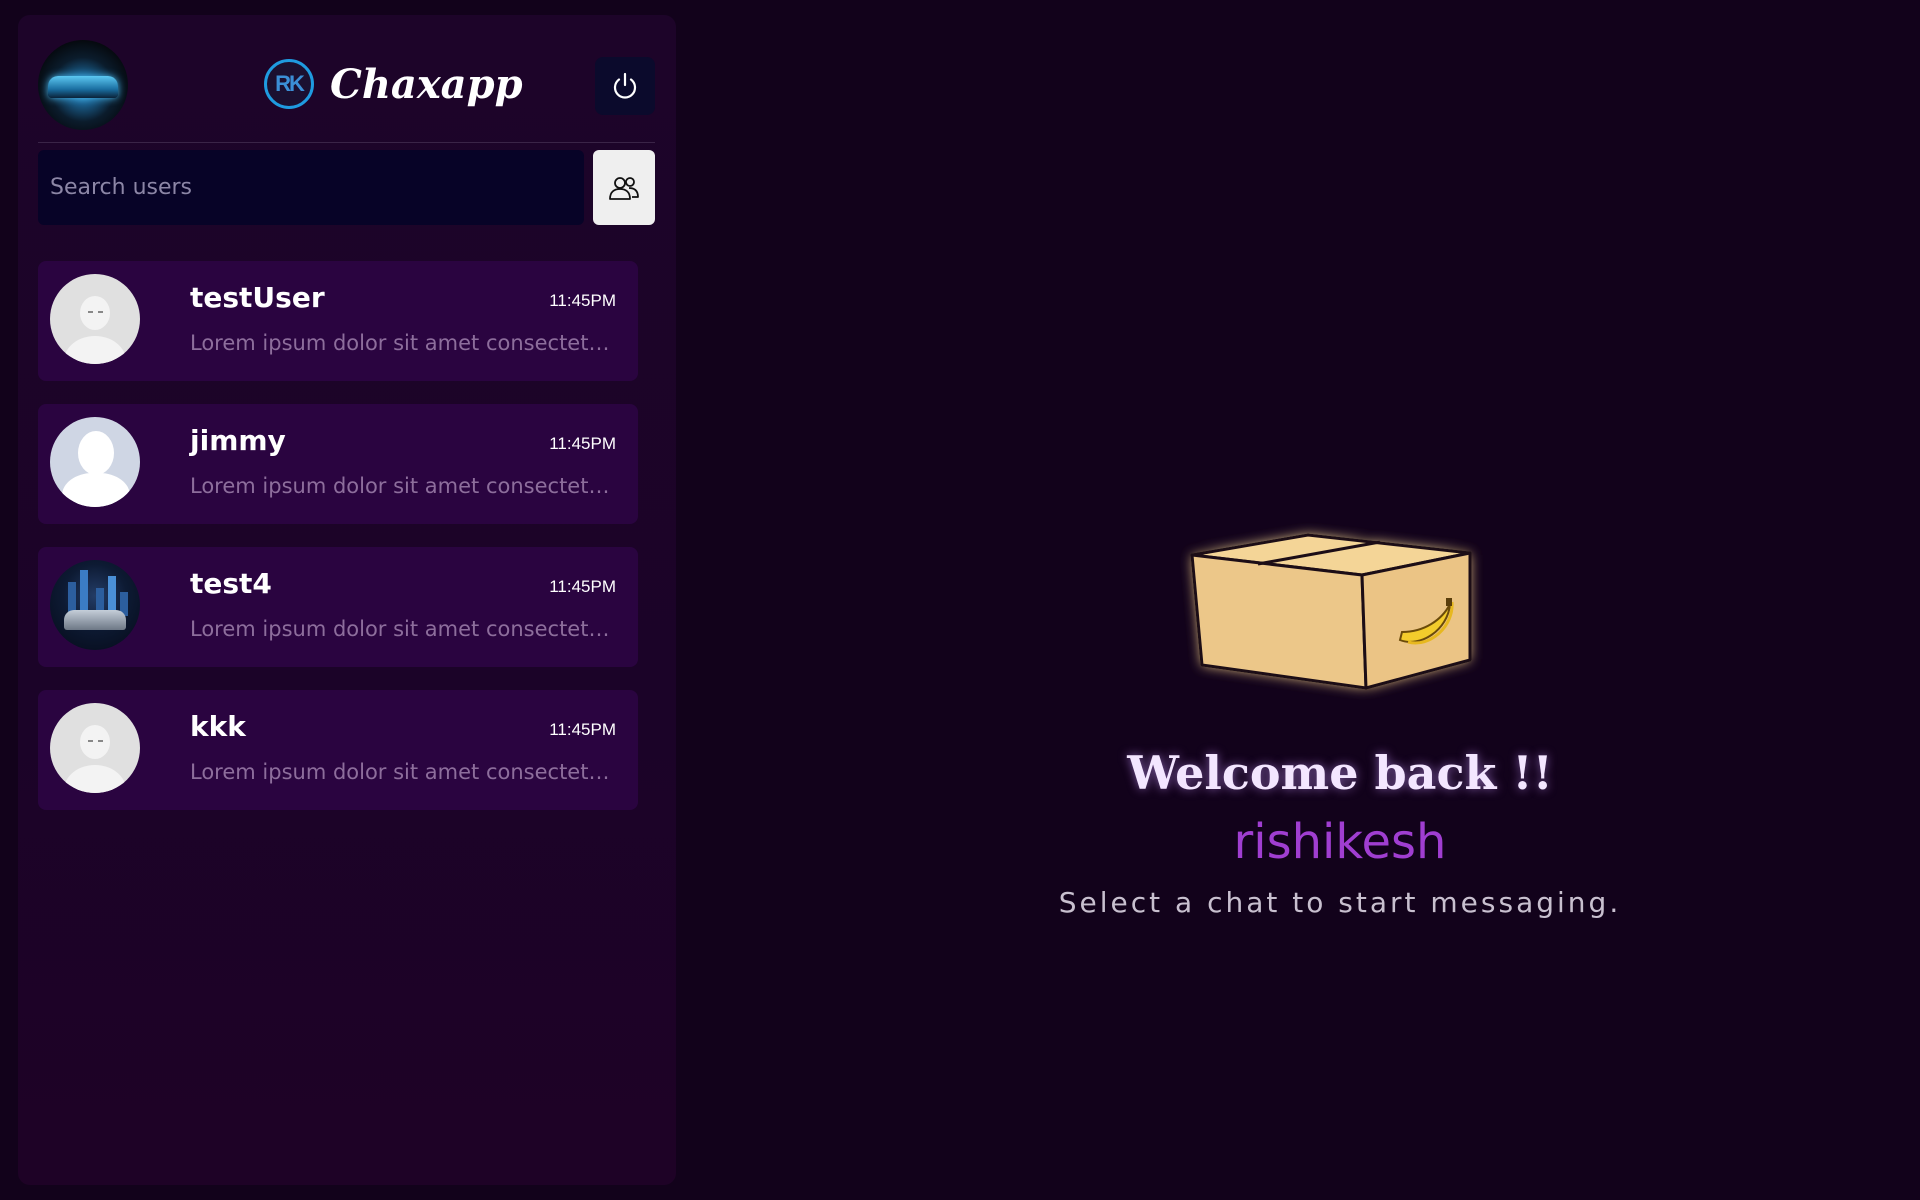 This screenshot has height=1200, width=1920. I want to click on logout-button, so click(625, 86).